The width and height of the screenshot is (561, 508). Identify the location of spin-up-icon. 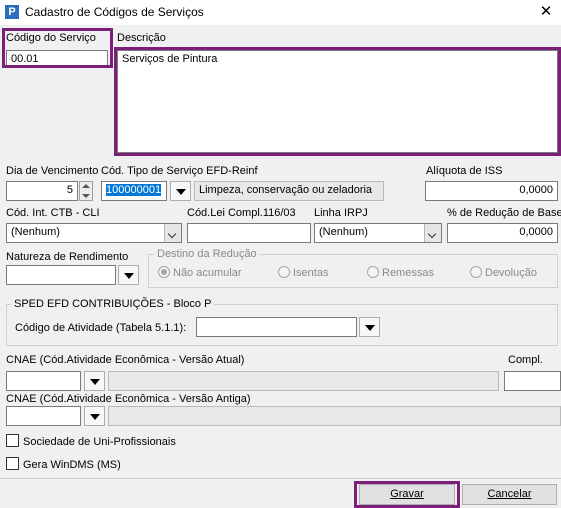
(86, 186).